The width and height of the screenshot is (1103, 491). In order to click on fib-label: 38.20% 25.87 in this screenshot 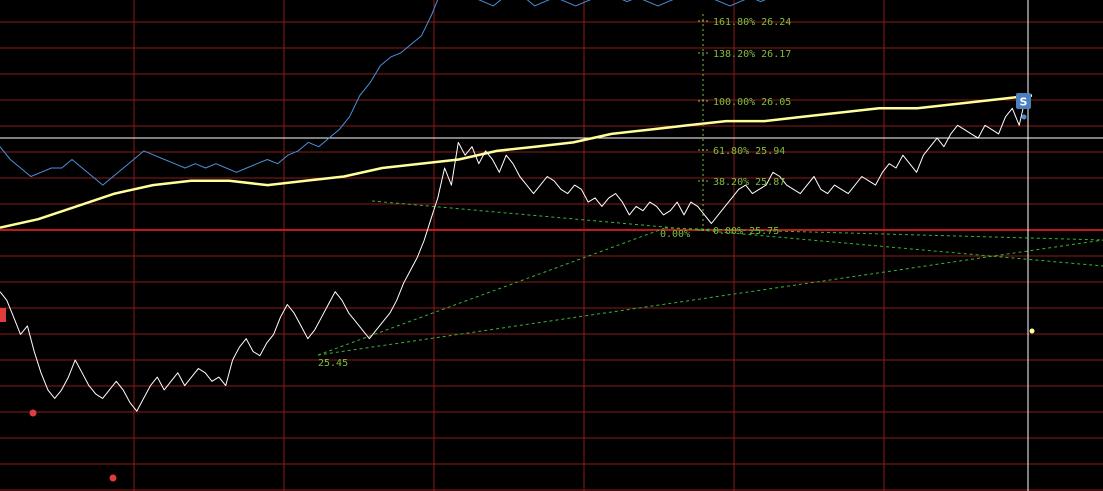, I will do `click(749, 182)`.